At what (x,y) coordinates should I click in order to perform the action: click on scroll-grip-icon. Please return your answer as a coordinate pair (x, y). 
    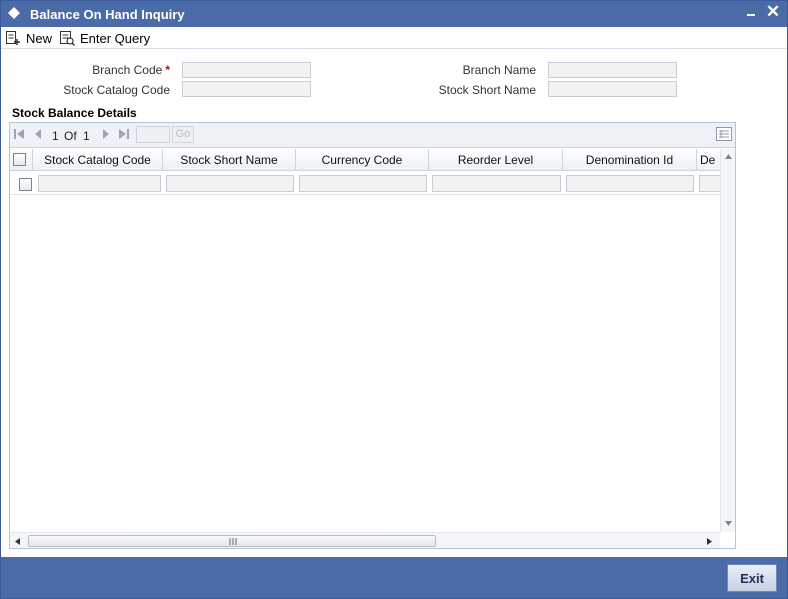
    Looking at the image, I should click on (233, 541).